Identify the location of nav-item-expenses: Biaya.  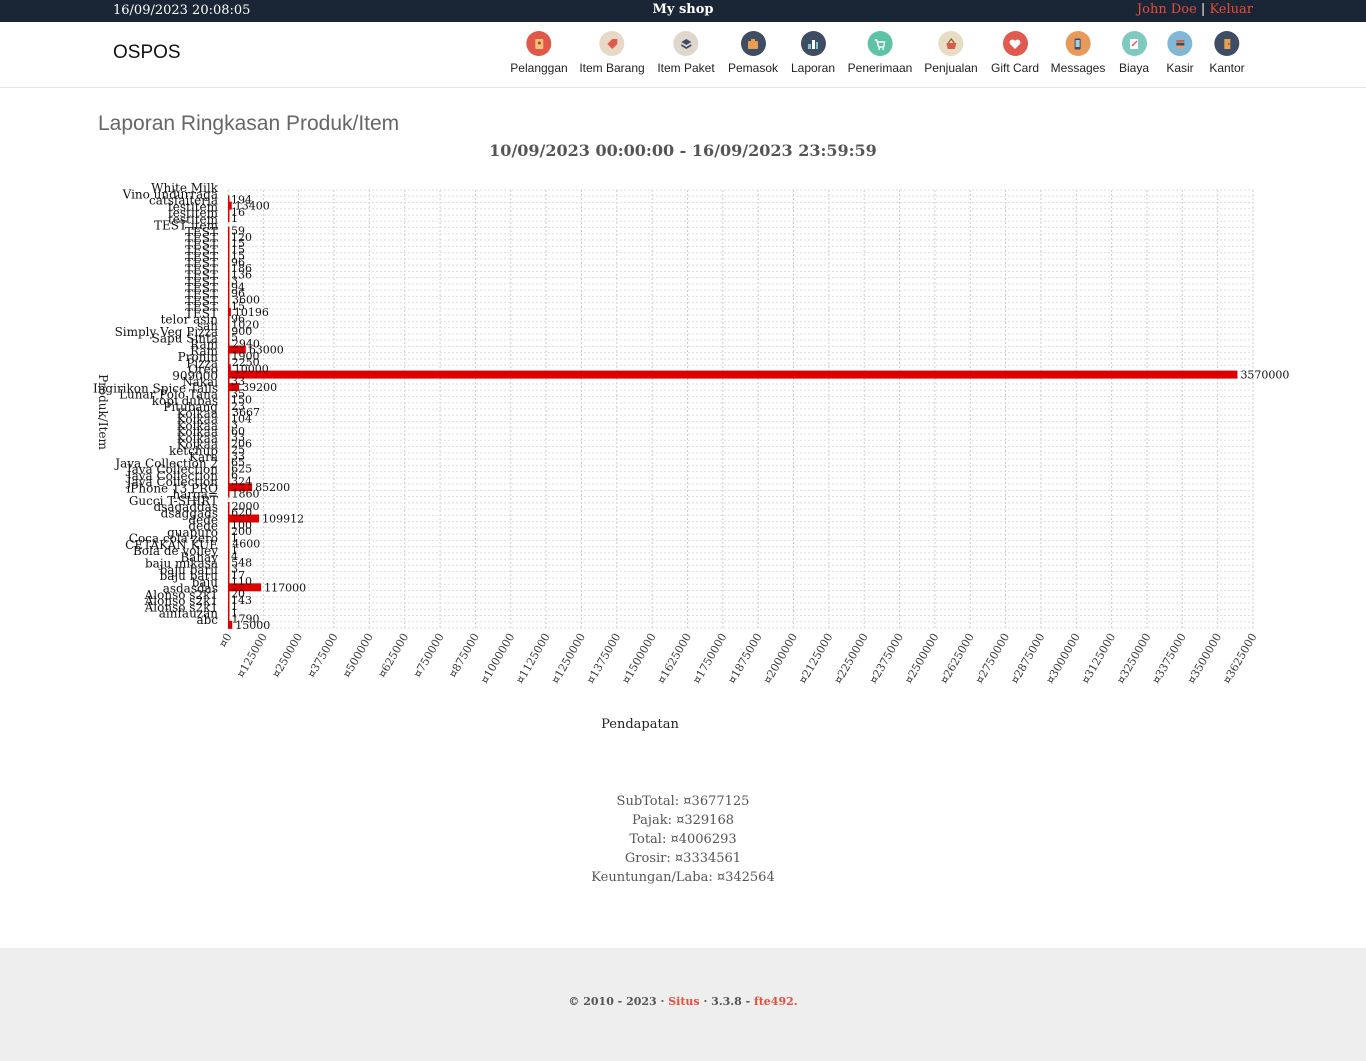
(1134, 53).